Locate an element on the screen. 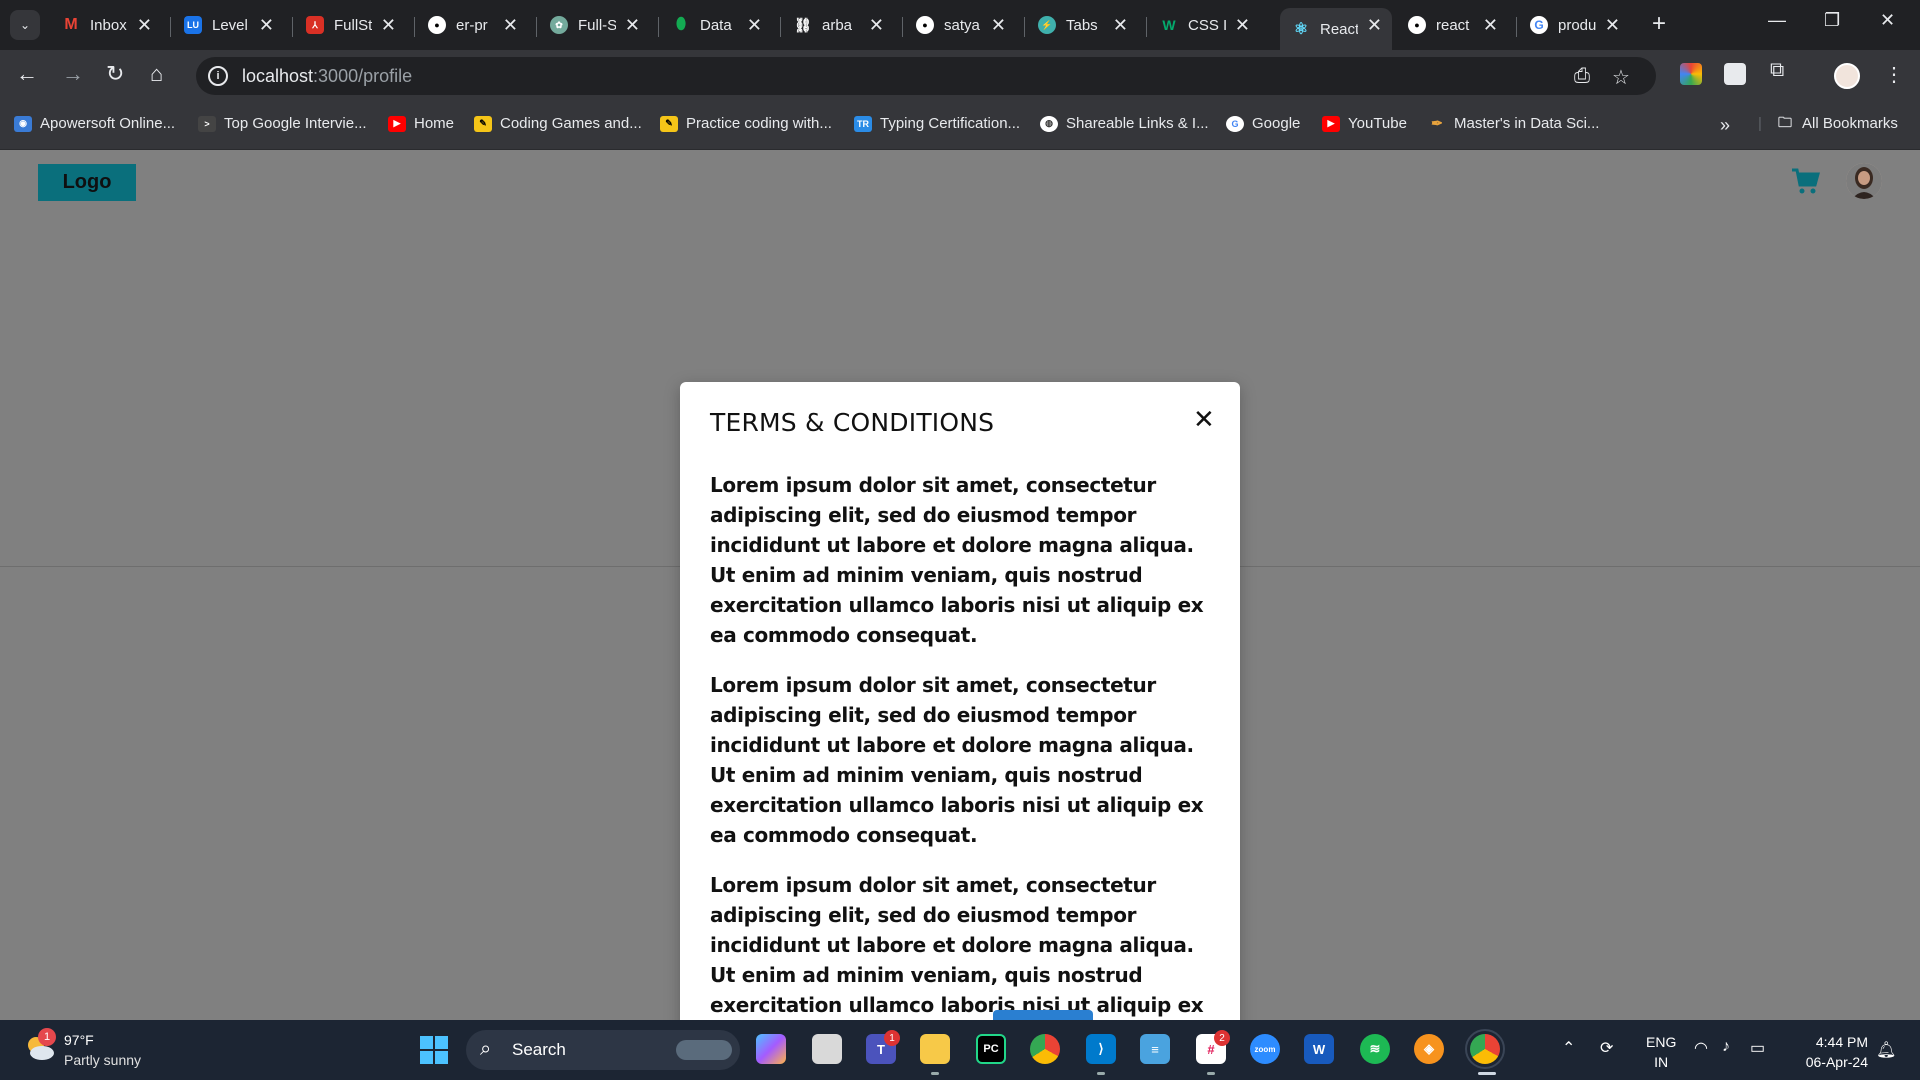 This screenshot has width=1920, height=1080. tab-data: ⬮ Data ✕ is located at coordinates (716, 25).